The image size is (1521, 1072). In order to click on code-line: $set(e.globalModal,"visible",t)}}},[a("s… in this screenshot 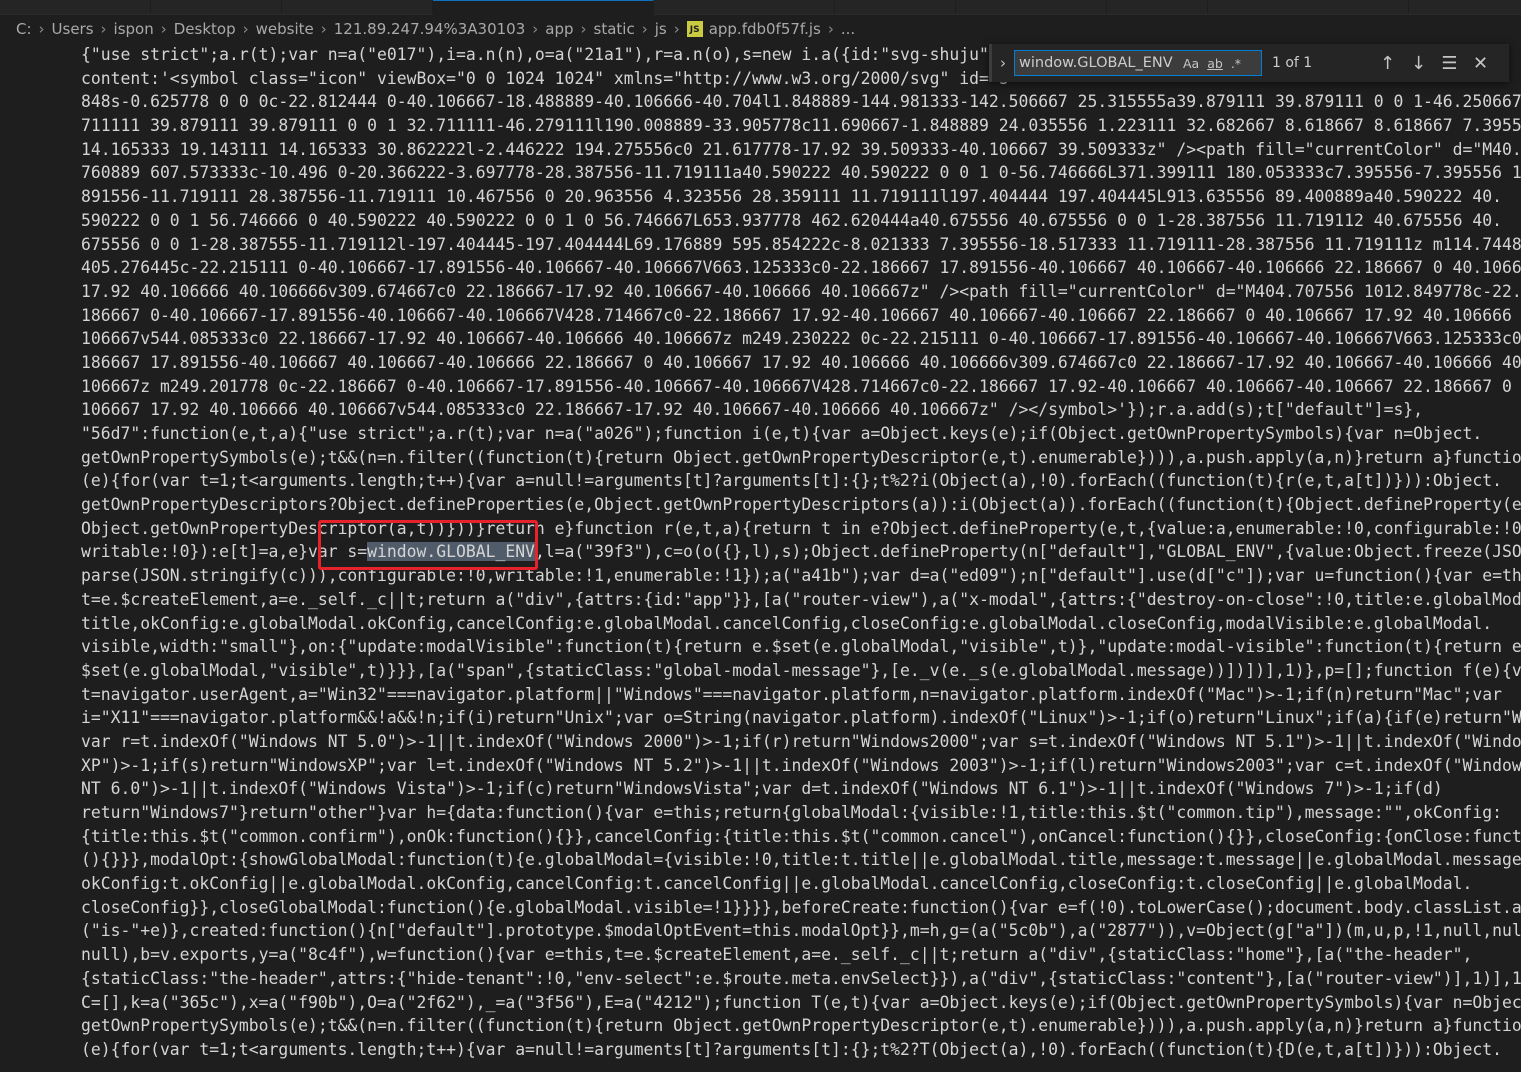, I will do `click(801, 671)`.